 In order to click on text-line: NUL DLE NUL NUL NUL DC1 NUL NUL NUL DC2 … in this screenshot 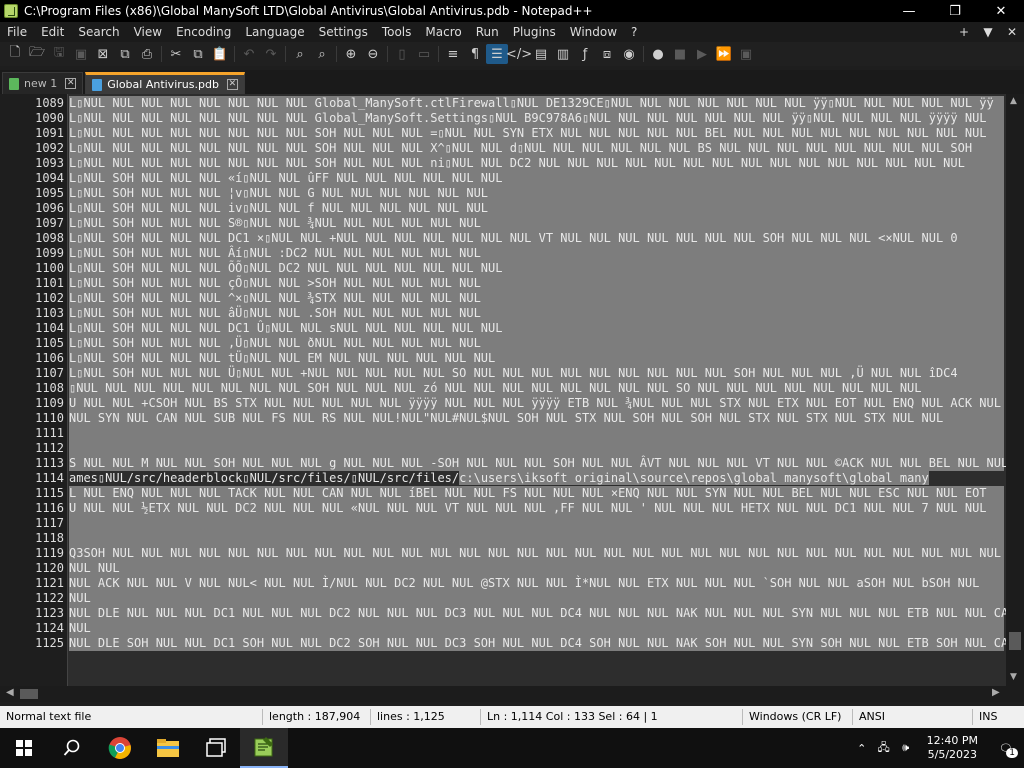, I will do `click(537, 613)`.